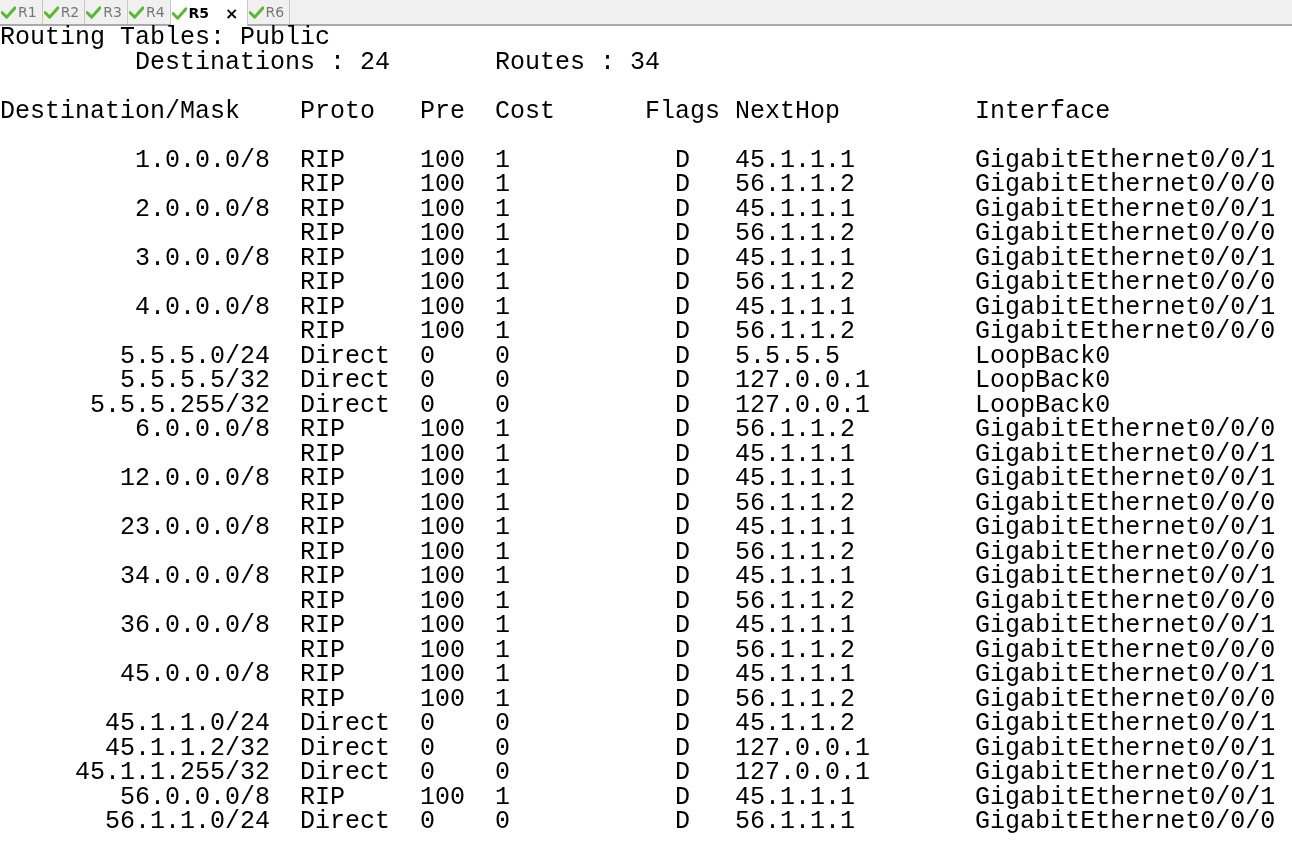  I want to click on session-tab: R3, so click(106, 12).